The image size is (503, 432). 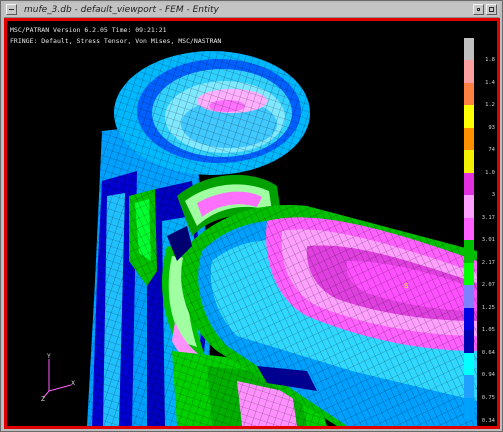 I want to click on maximize-icon, so click(x=491, y=9).